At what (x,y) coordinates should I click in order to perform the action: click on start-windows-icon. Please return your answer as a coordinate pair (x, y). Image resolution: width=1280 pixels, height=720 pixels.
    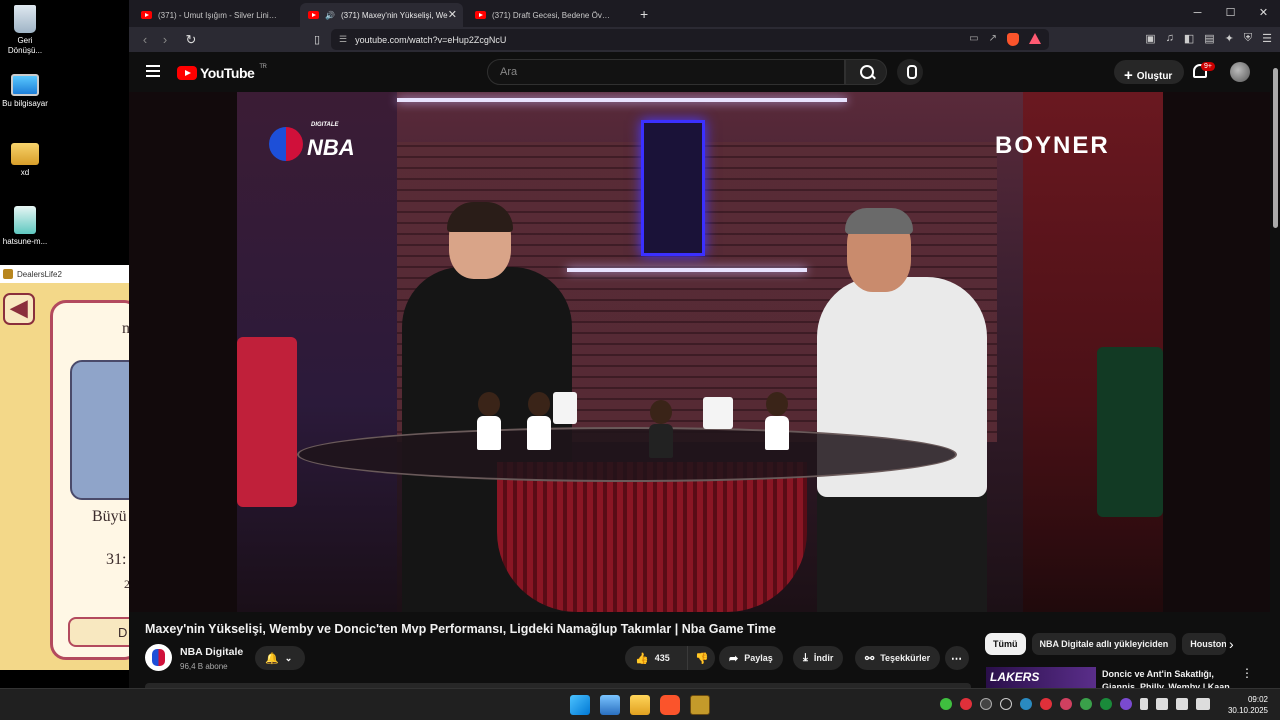
    Looking at the image, I should click on (580, 705).